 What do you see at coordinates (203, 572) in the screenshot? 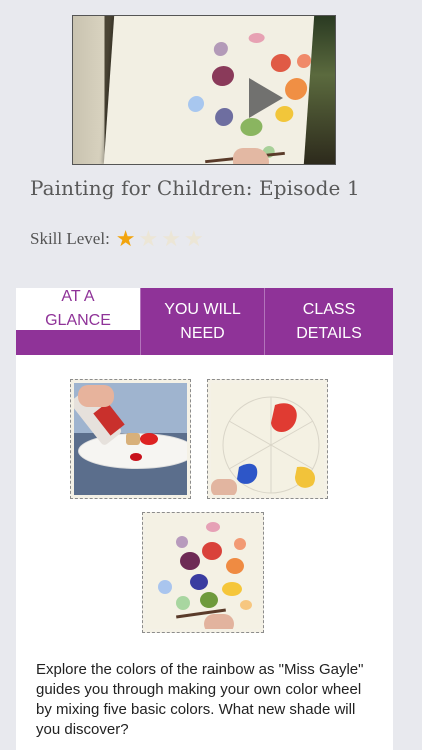
I see `thumb-finished-color-wheel` at bounding box center [203, 572].